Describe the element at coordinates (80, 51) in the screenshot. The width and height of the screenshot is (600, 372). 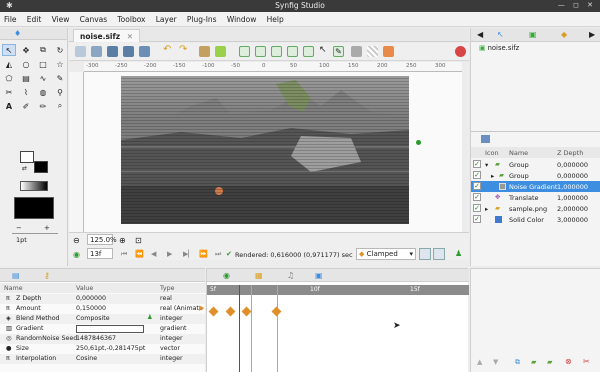
I see `new-file-icon` at that location.